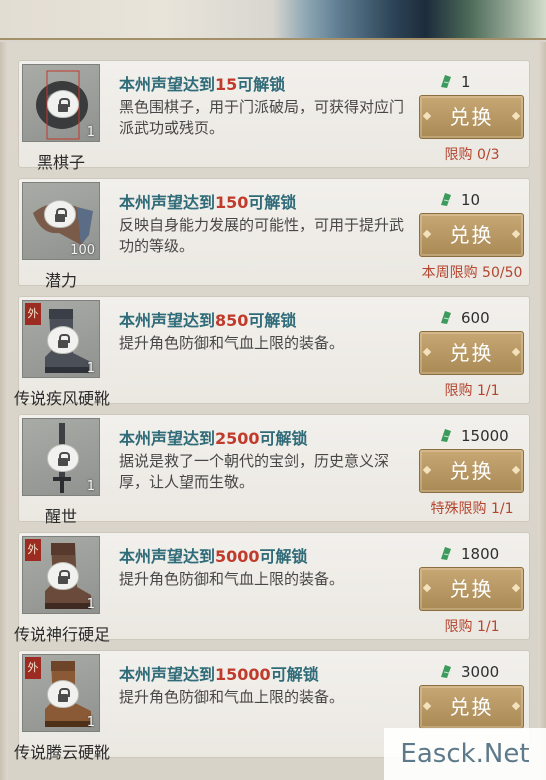 The image size is (546, 780). I want to click on item-description: 黑色围棋子，用于门派破局，可获得对应门派武功或残页。, so click(262, 117).